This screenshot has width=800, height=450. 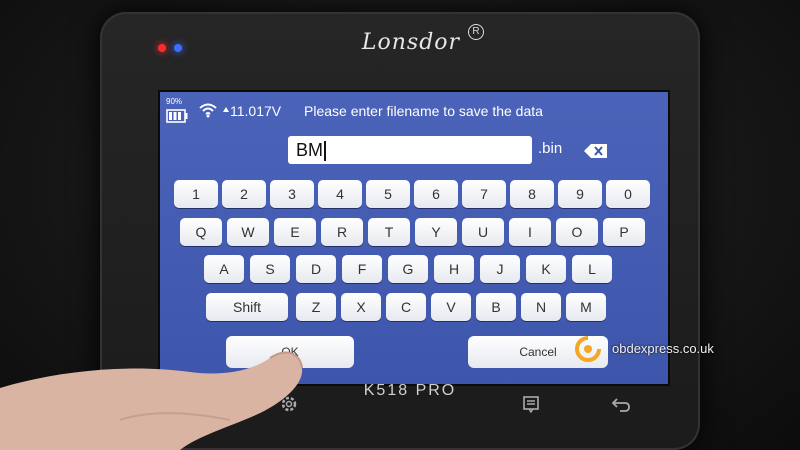 What do you see at coordinates (309, 150) in the screenshot?
I see `filename-value: BM` at bounding box center [309, 150].